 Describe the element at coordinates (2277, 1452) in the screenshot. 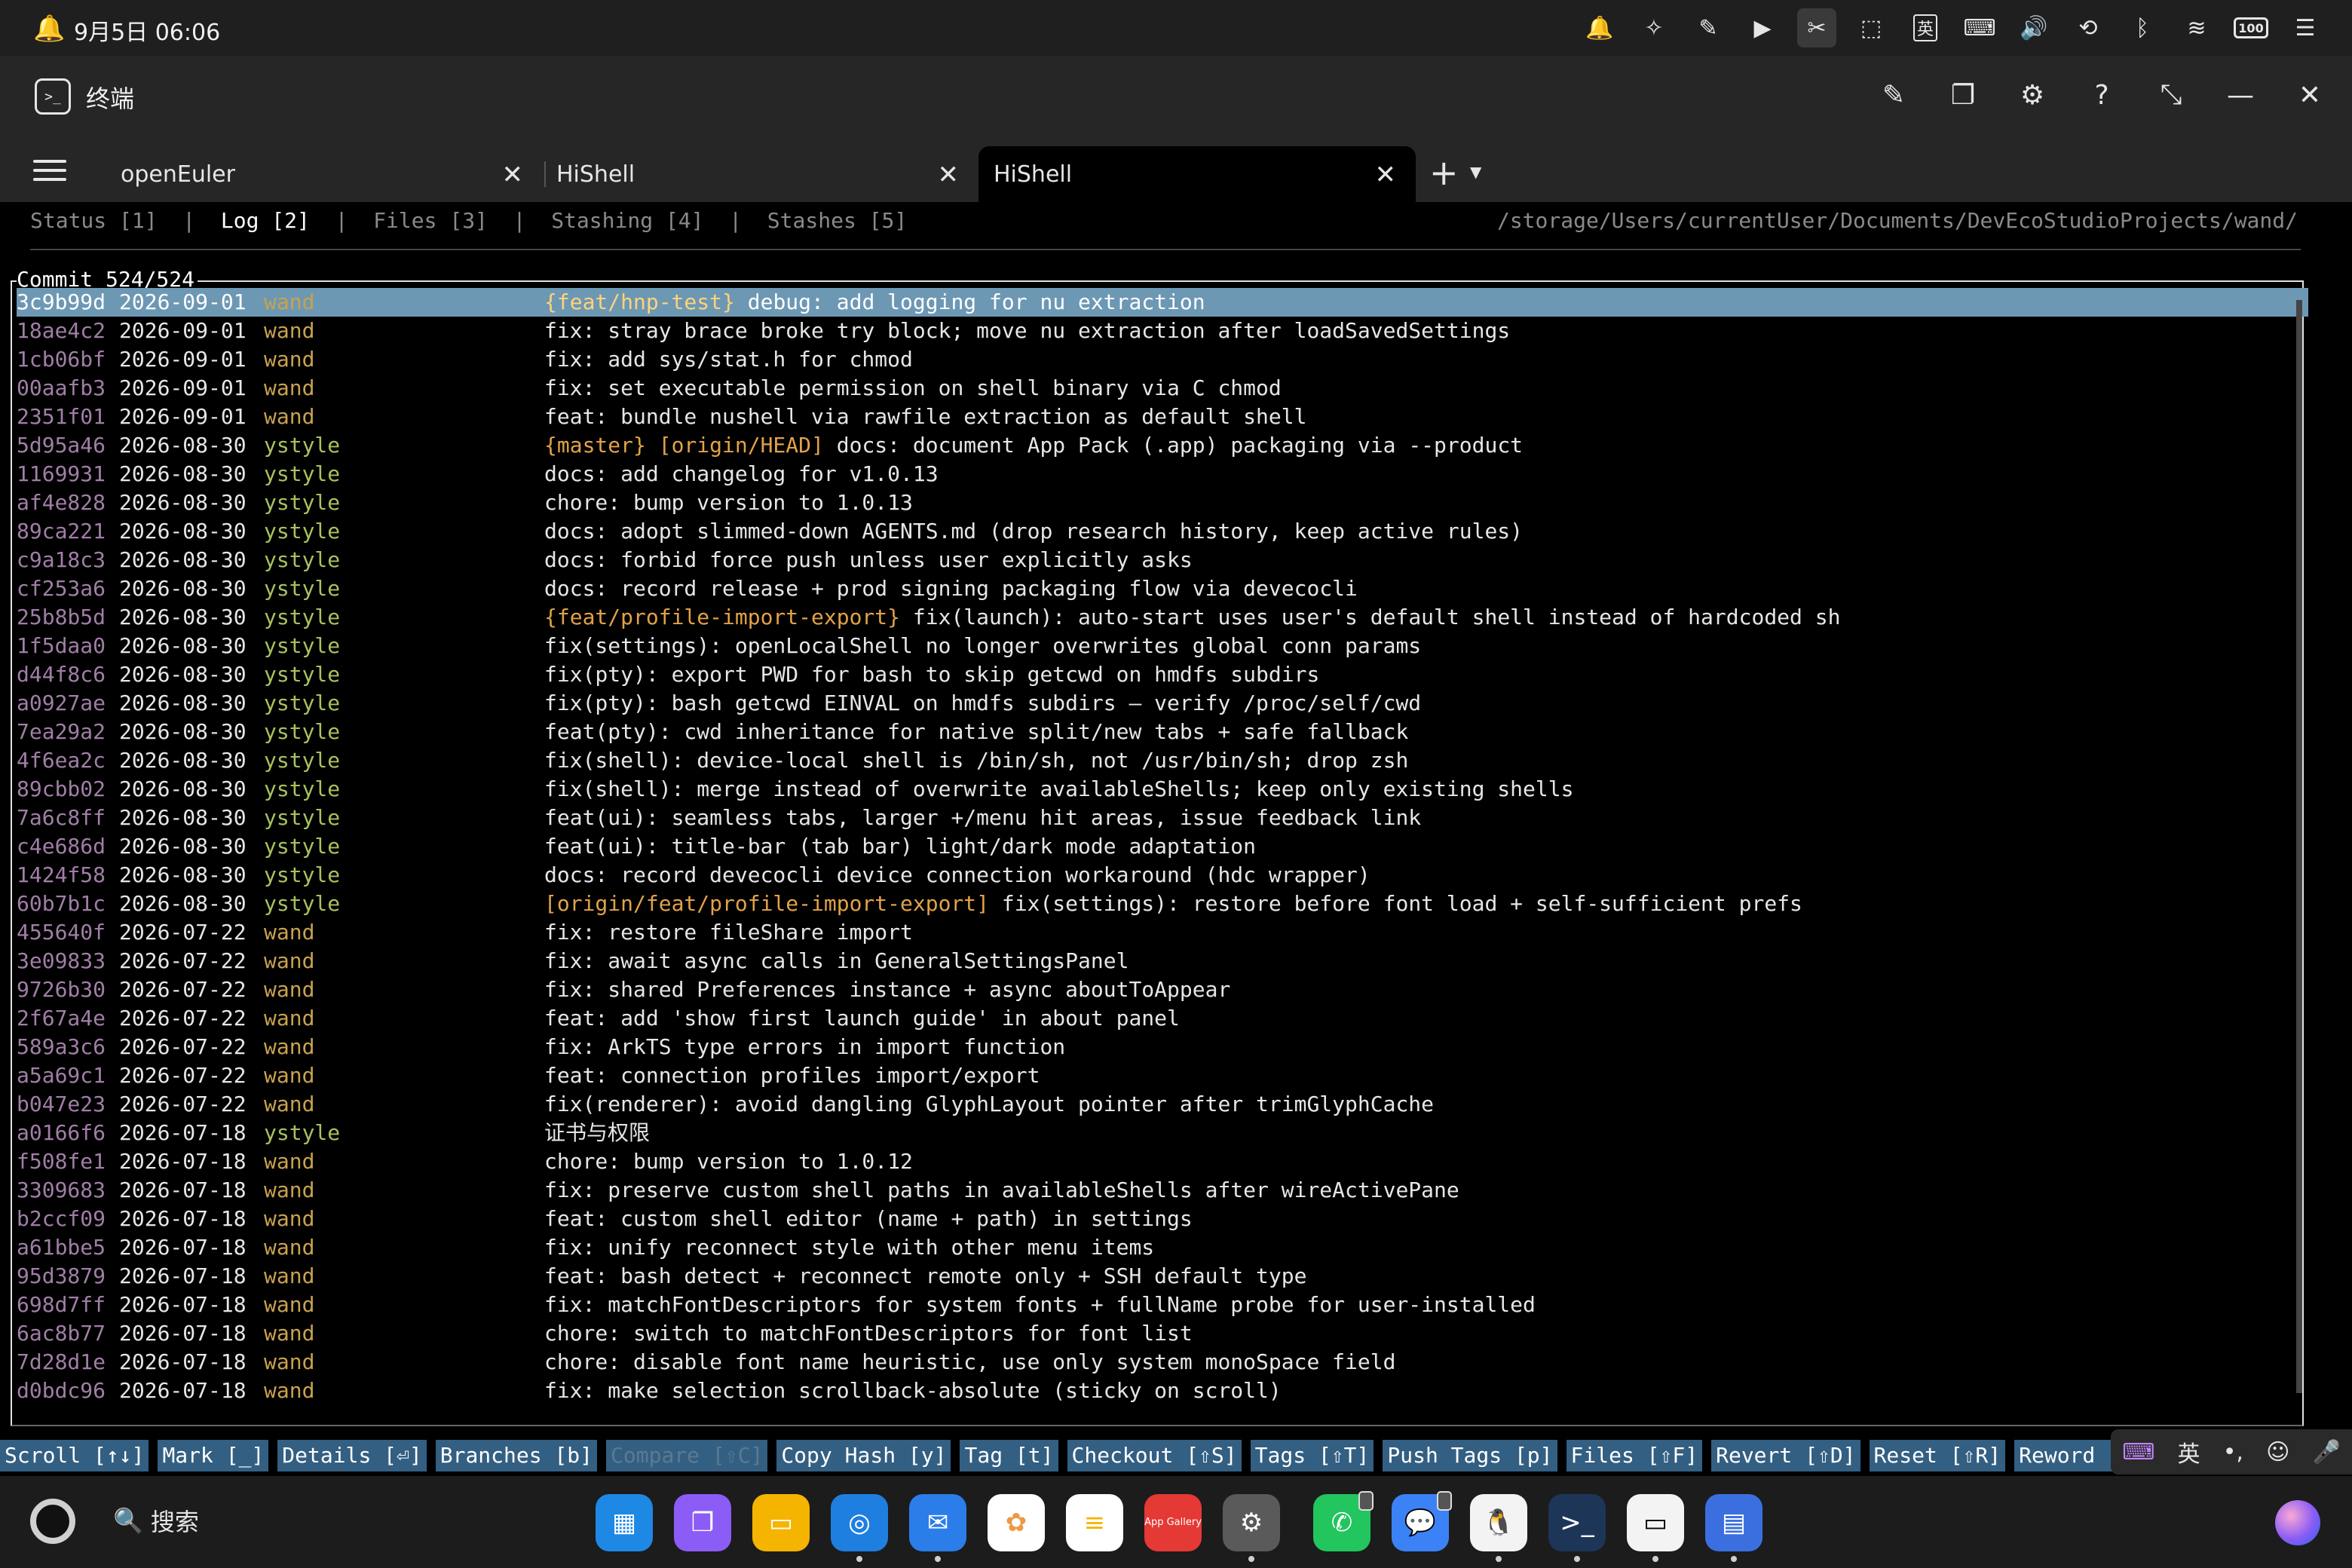

I see `emoji-icon: ☺` at that location.